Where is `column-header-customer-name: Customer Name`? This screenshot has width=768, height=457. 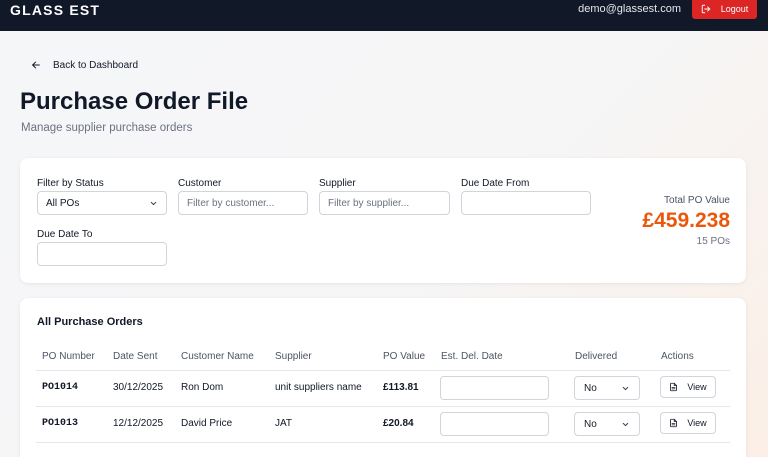
column-header-customer-name: Customer Name is located at coordinates (217, 356).